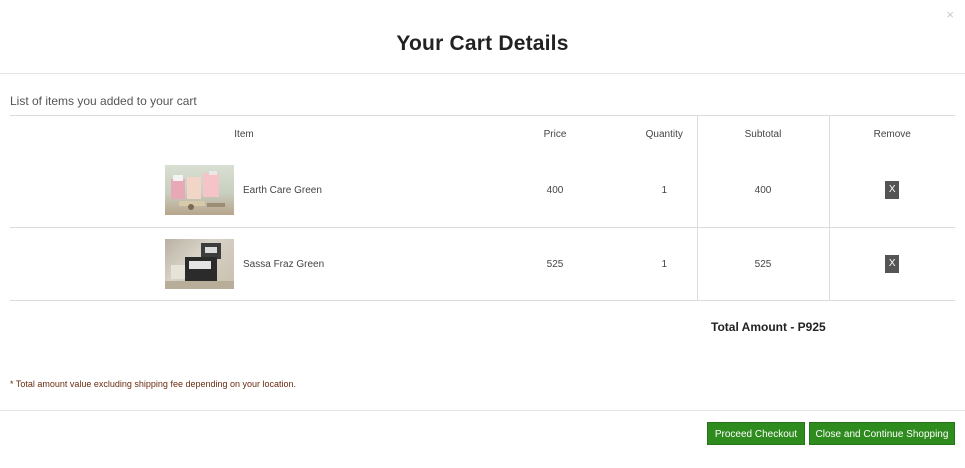 The height and width of the screenshot is (468, 965). Describe the element at coordinates (762, 264) in the screenshot. I see `item-subtotal: 525` at that location.